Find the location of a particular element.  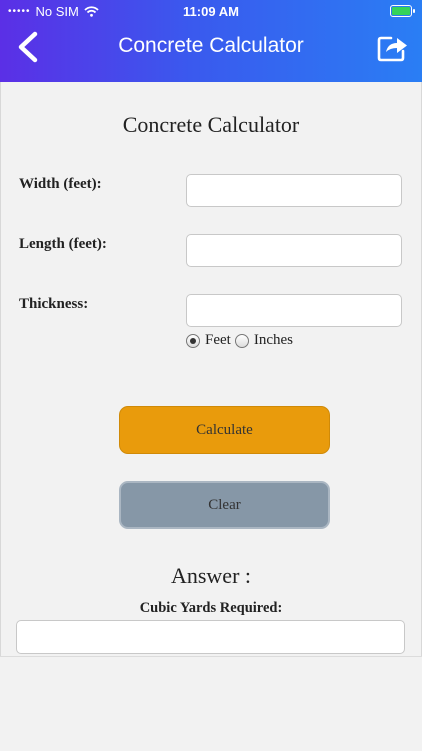

form-heading: Concrete Calculator is located at coordinates (211, 124).